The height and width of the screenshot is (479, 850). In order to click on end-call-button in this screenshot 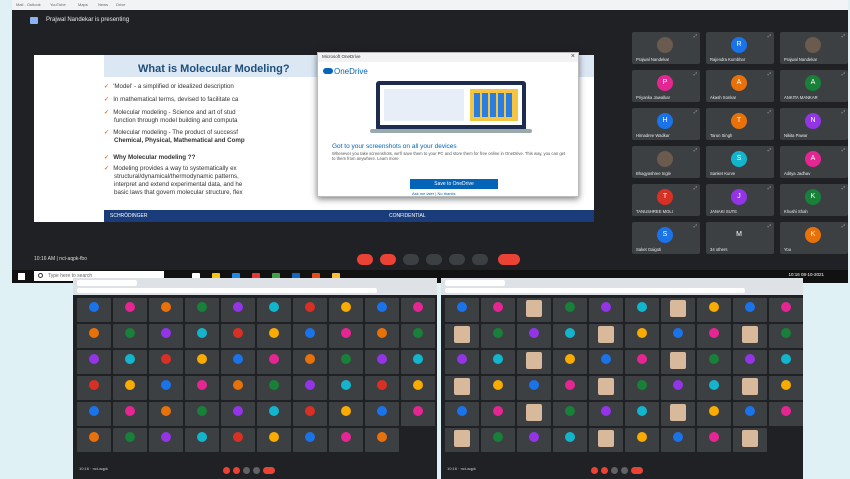, I will do `click(637, 470)`.